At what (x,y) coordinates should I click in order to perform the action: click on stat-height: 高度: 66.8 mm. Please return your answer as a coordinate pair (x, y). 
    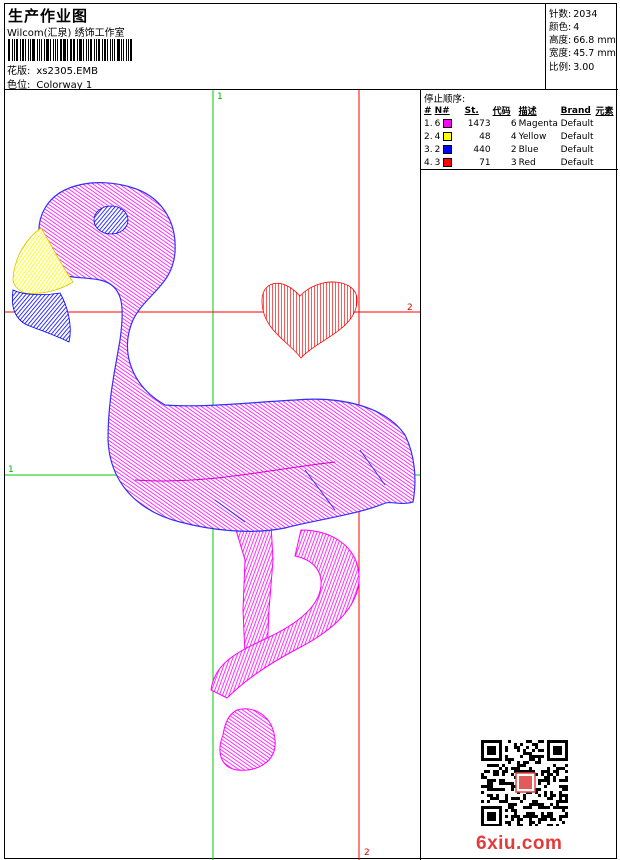
    Looking at the image, I should click on (582, 40).